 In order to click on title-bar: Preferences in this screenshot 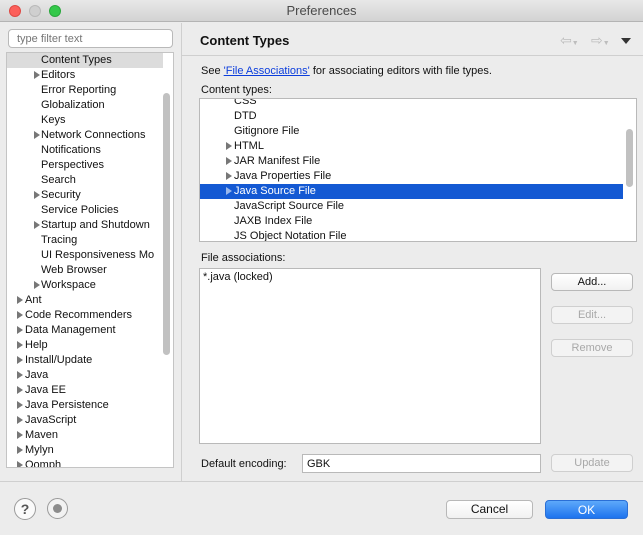, I will do `click(321, 11)`.